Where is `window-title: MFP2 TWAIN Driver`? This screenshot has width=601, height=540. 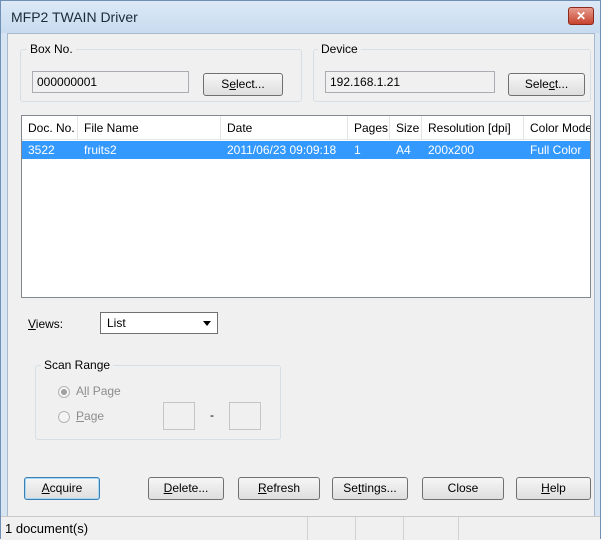
window-title: MFP2 TWAIN Driver is located at coordinates (74, 17).